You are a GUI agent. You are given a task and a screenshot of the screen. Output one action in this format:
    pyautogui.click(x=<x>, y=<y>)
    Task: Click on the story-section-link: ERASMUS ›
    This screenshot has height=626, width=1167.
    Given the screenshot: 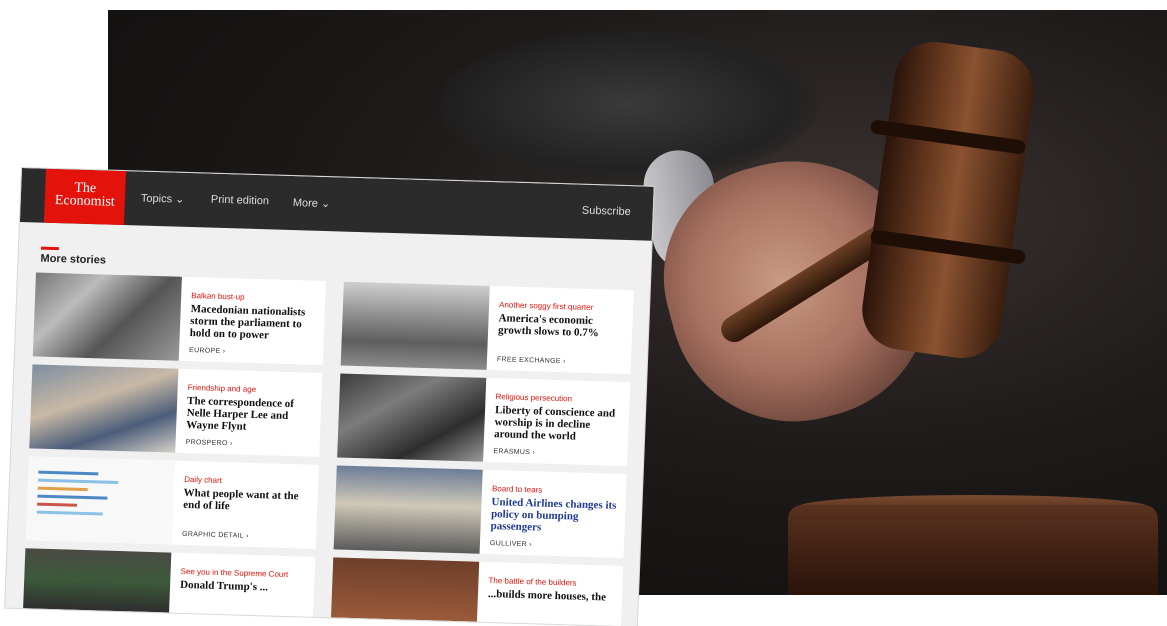 What is the action you would take?
    pyautogui.click(x=514, y=452)
    